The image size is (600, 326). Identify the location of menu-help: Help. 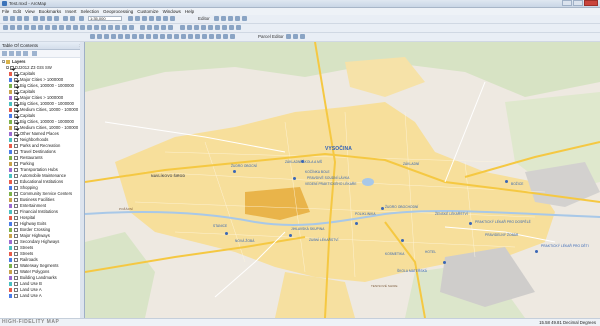
(189, 11).